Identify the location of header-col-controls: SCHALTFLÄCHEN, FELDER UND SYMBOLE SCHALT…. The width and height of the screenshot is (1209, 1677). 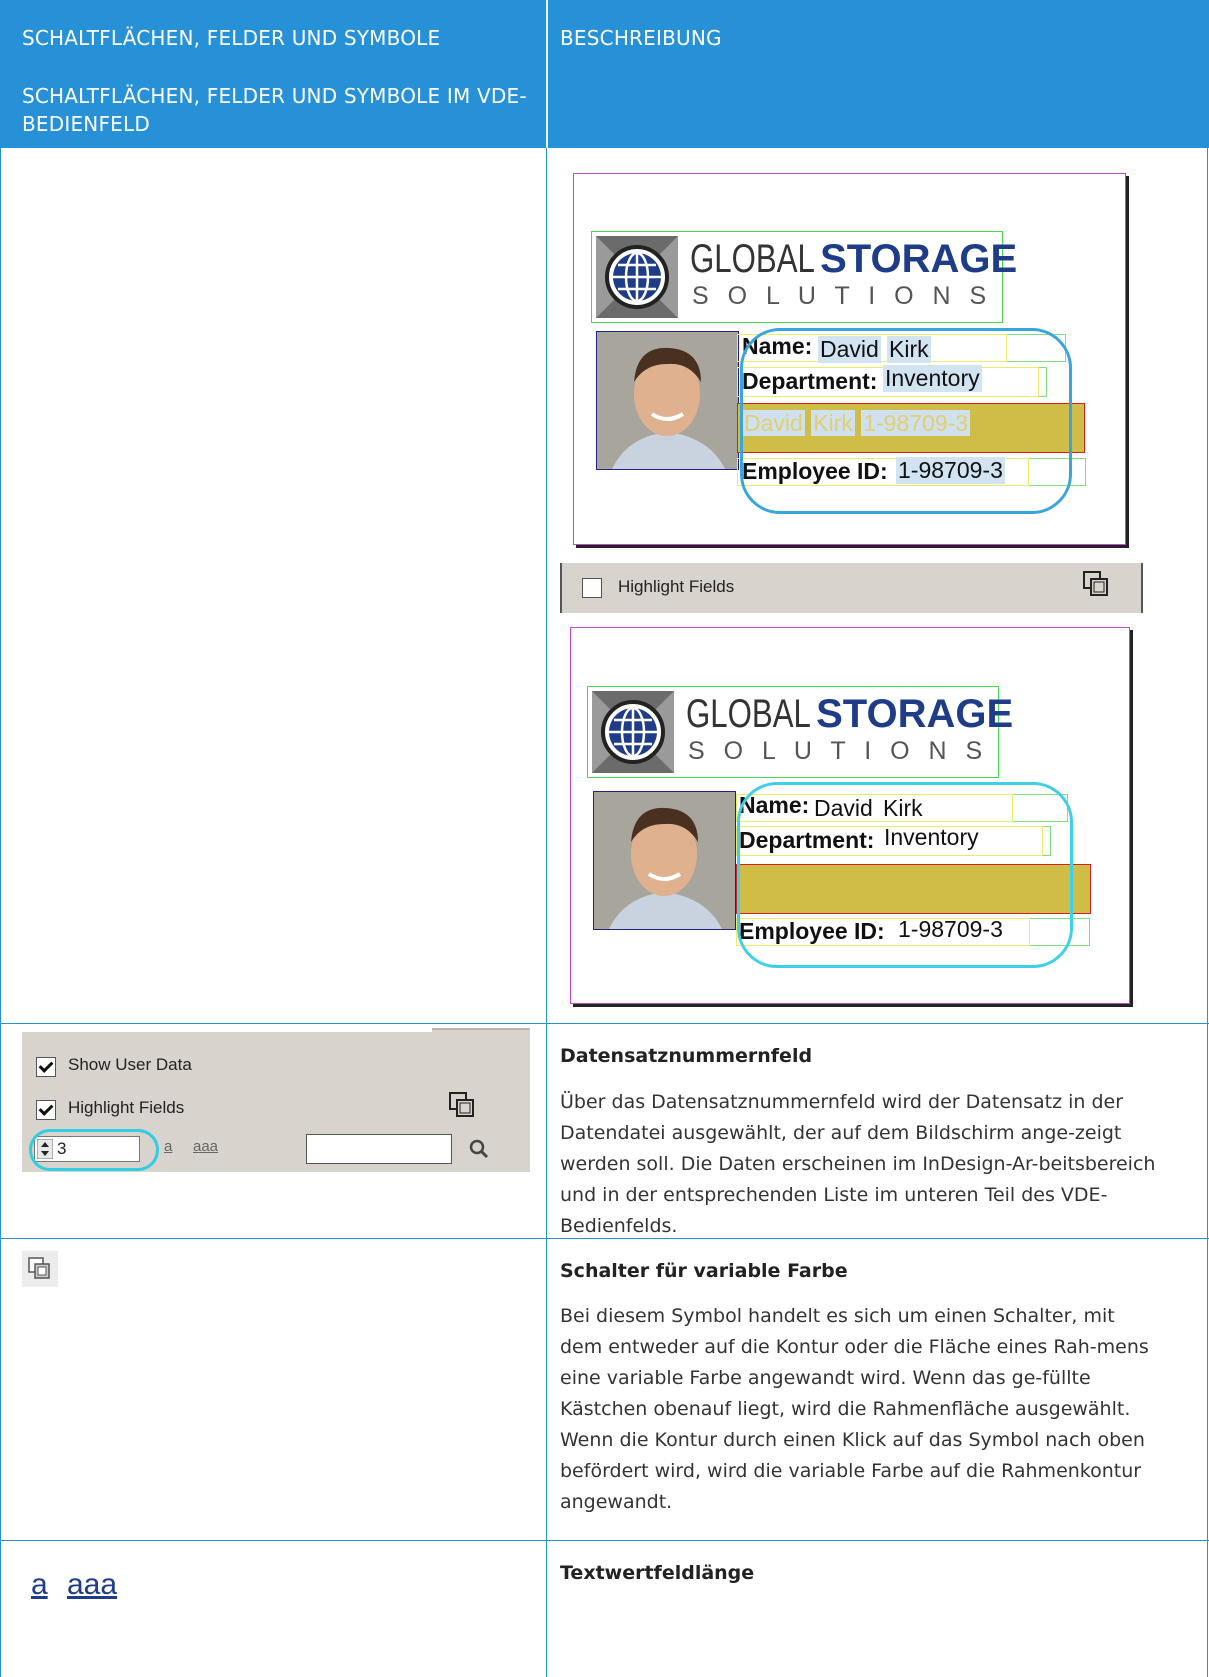
(282, 74).